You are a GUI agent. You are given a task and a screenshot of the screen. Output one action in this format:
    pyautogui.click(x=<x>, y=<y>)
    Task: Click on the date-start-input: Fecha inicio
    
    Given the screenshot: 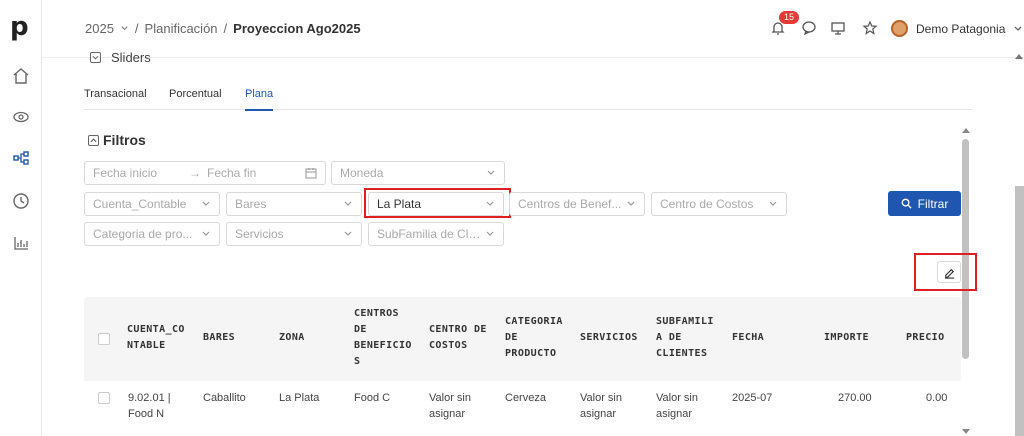 What is the action you would take?
    pyautogui.click(x=138, y=173)
    